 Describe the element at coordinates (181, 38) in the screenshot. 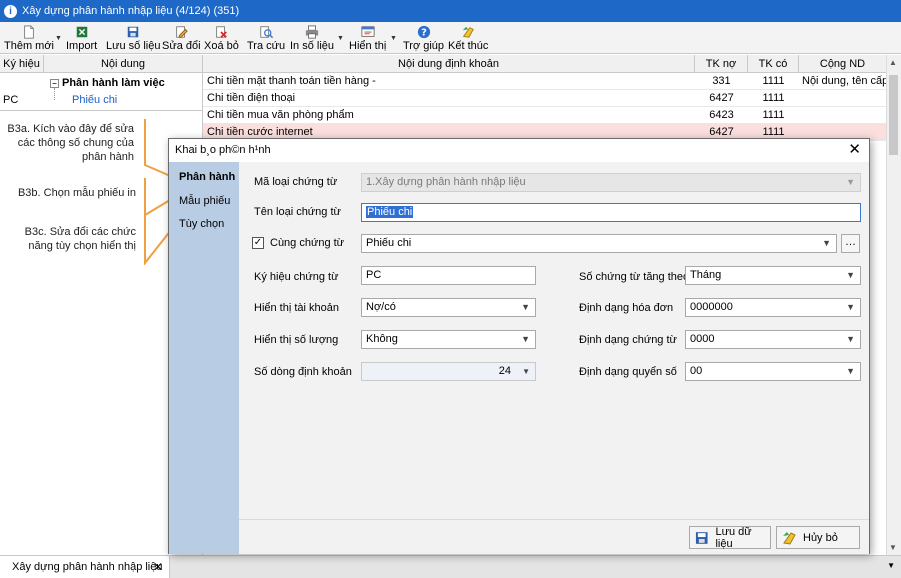

I see `edit-button: Sửa đổi` at that location.